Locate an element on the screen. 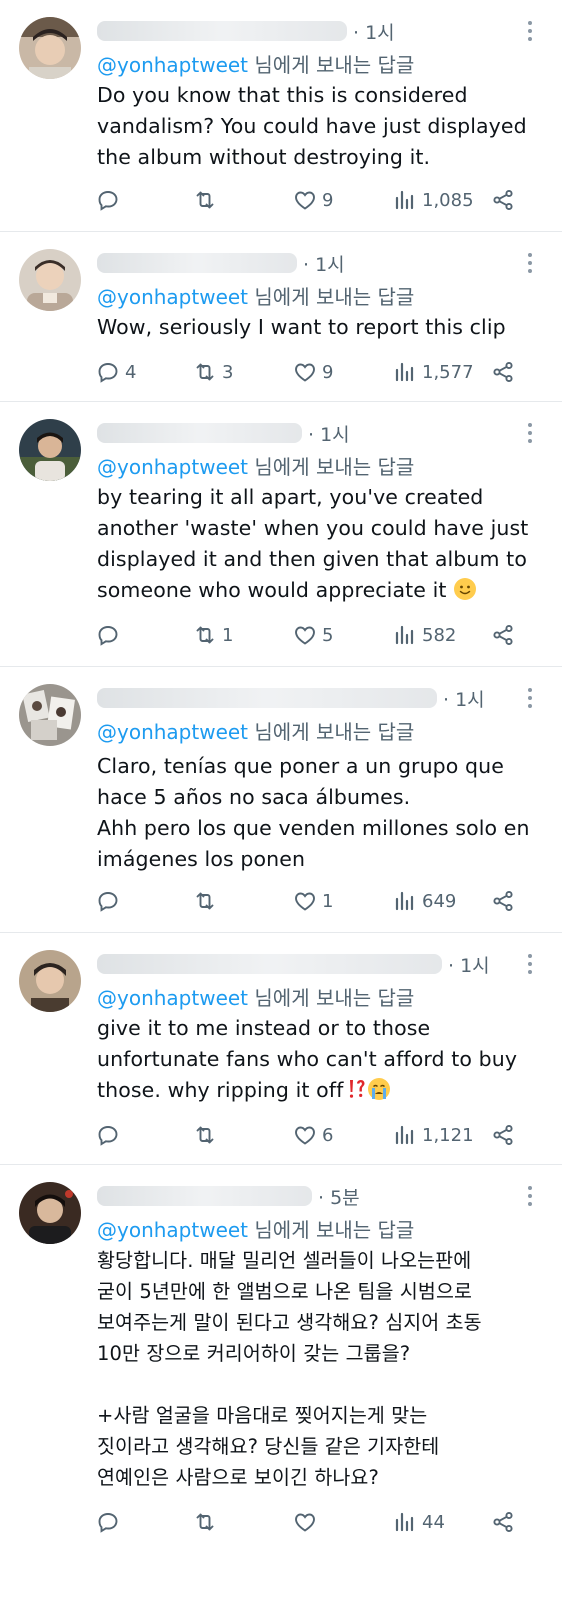 The height and width of the screenshot is (1600, 562). like-button: 5 is located at coordinates (313, 635).